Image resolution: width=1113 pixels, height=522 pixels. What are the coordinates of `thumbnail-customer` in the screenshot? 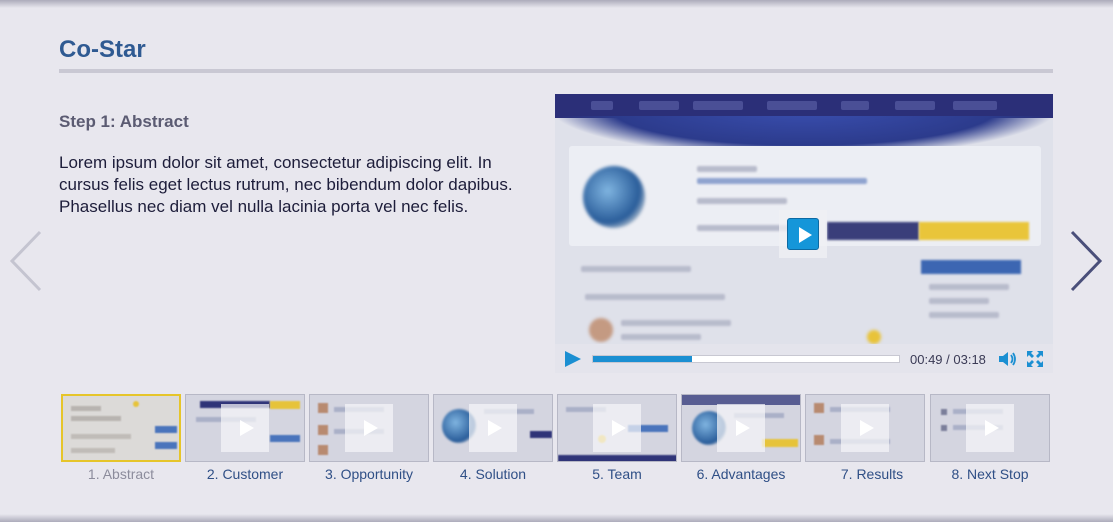 It's located at (245, 428).